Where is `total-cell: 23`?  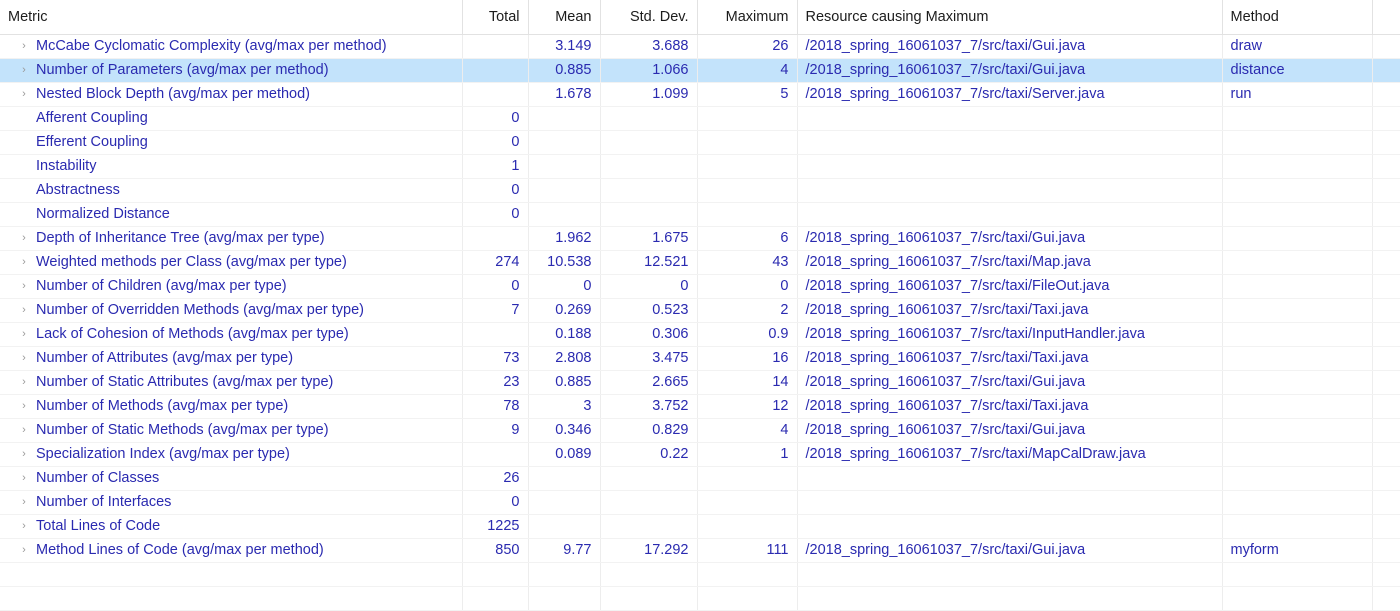
total-cell: 23 is located at coordinates (495, 382).